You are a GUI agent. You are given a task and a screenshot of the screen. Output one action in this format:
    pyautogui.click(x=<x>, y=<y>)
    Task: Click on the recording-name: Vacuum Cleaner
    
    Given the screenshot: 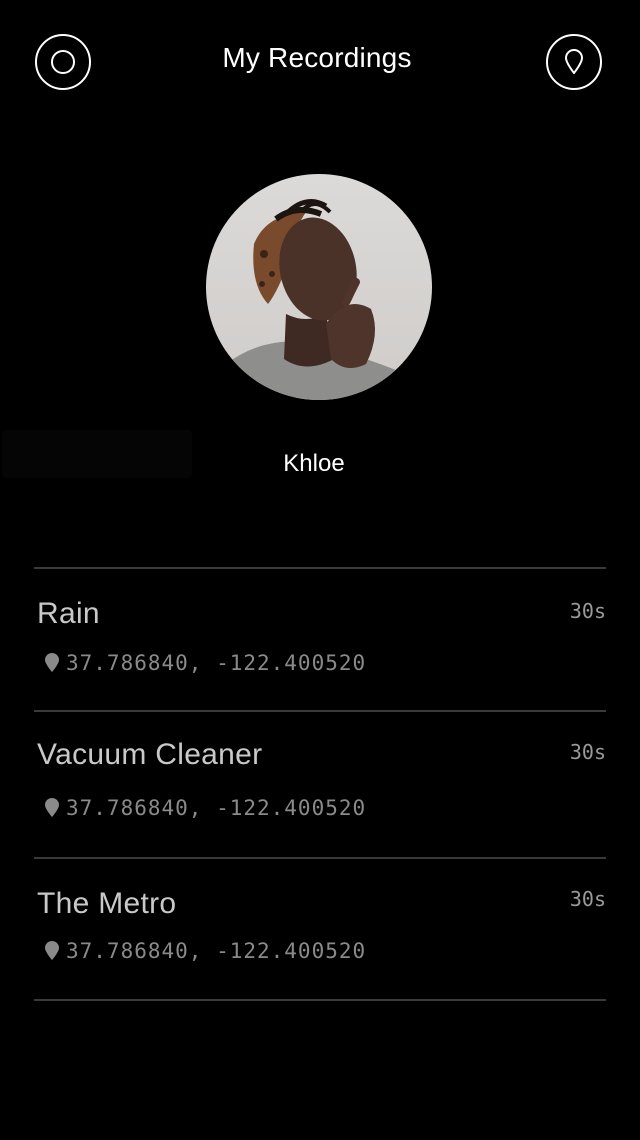 What is the action you would take?
    pyautogui.click(x=150, y=754)
    